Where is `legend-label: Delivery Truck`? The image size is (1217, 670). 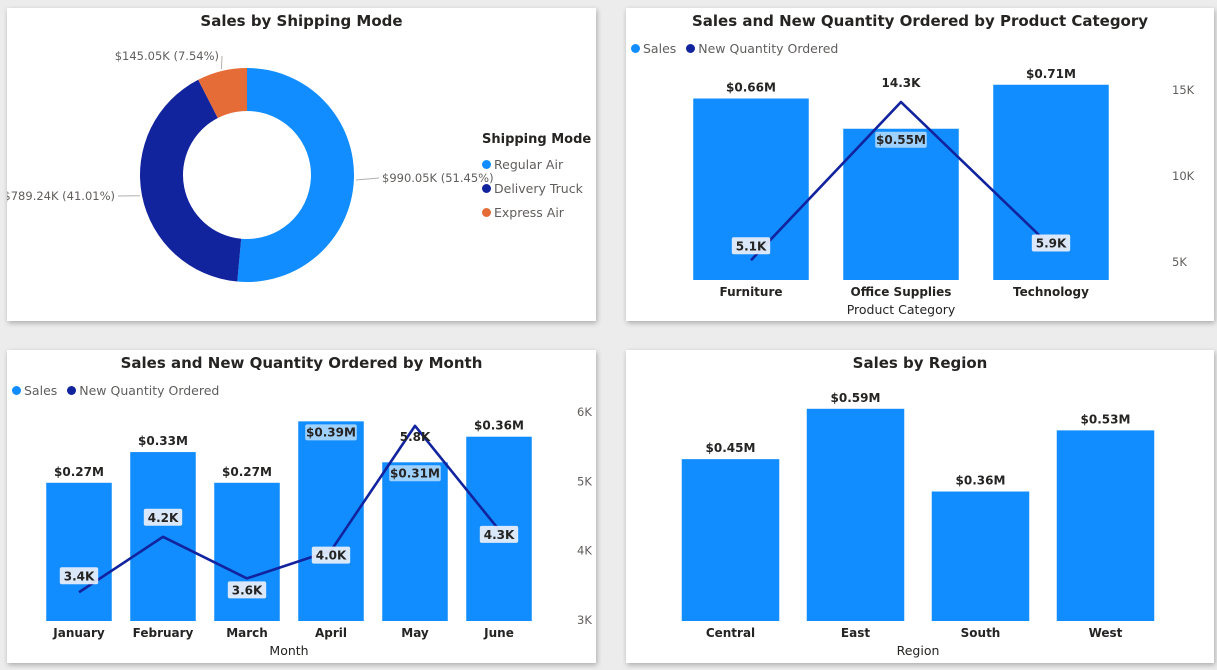 legend-label: Delivery Truck is located at coordinates (538, 188).